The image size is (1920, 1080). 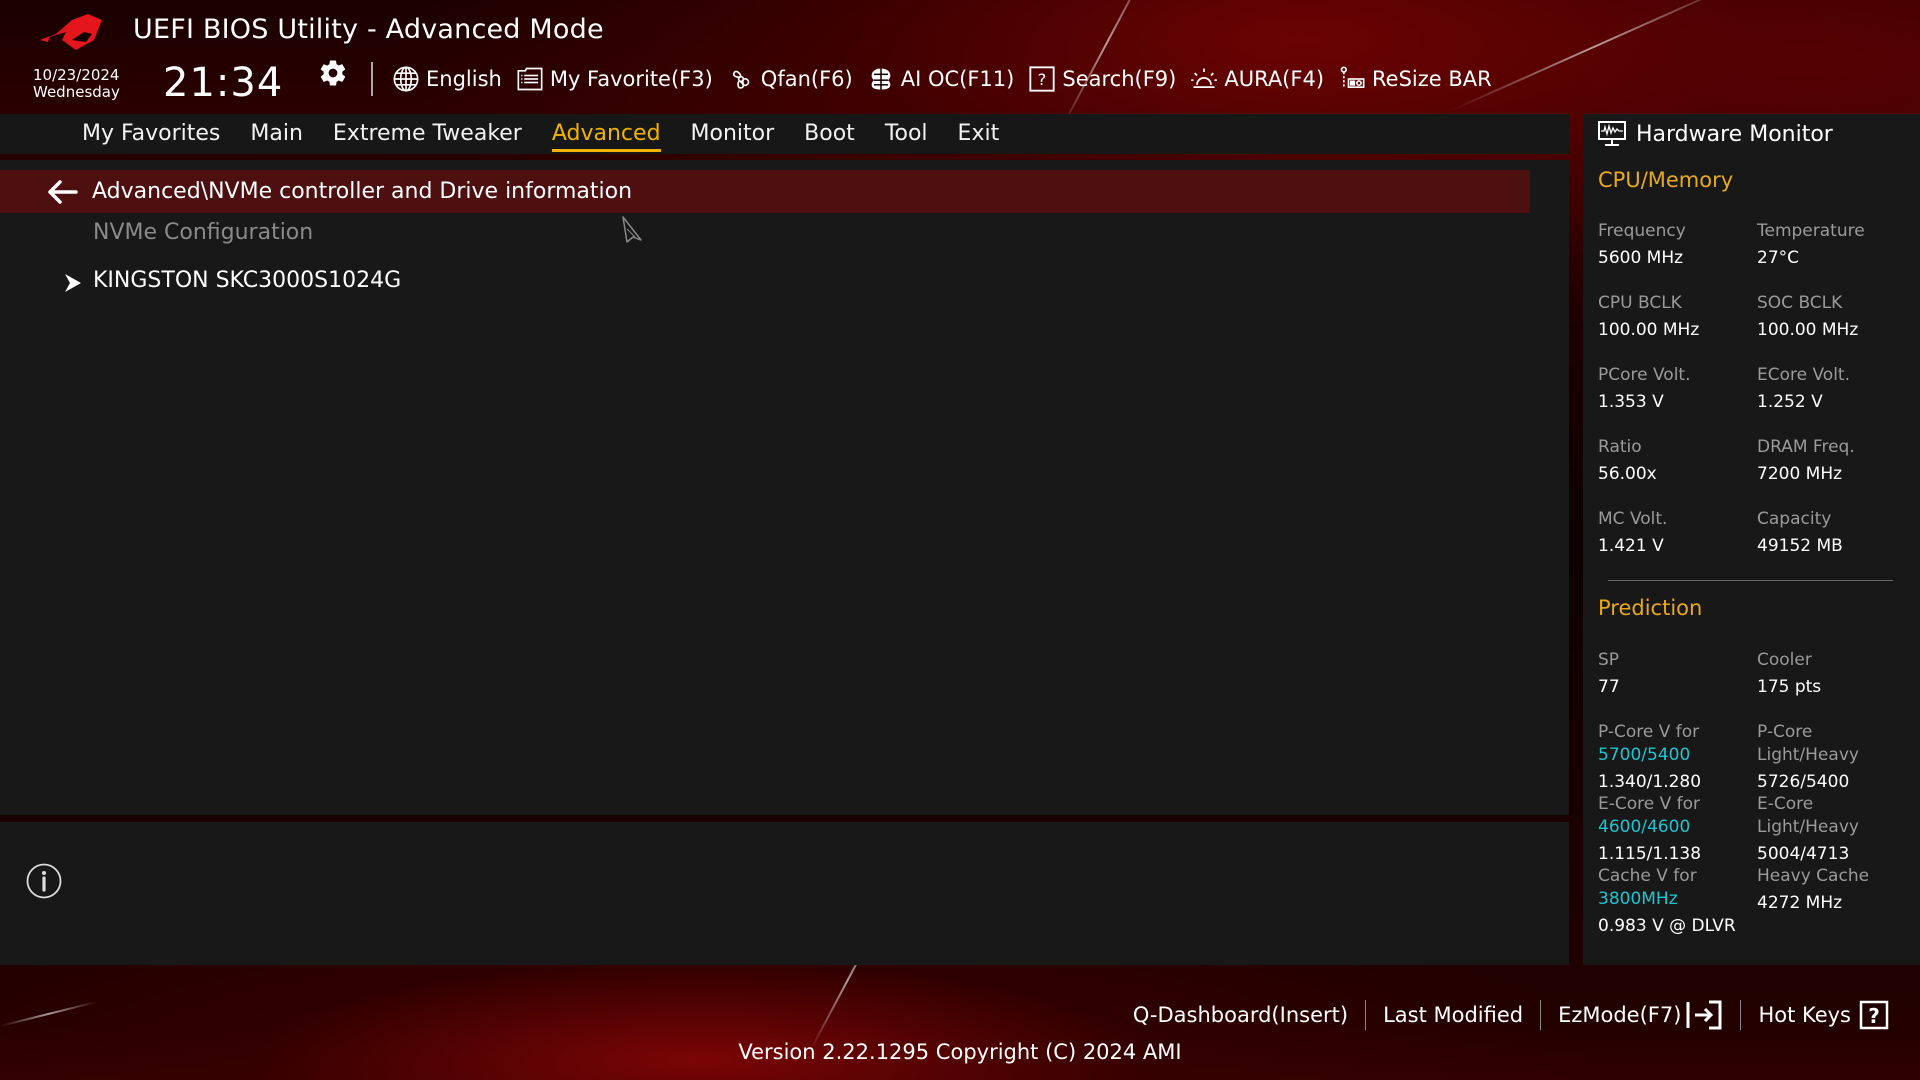 What do you see at coordinates (1612, 133) in the screenshot?
I see `monitor-graph-icon` at bounding box center [1612, 133].